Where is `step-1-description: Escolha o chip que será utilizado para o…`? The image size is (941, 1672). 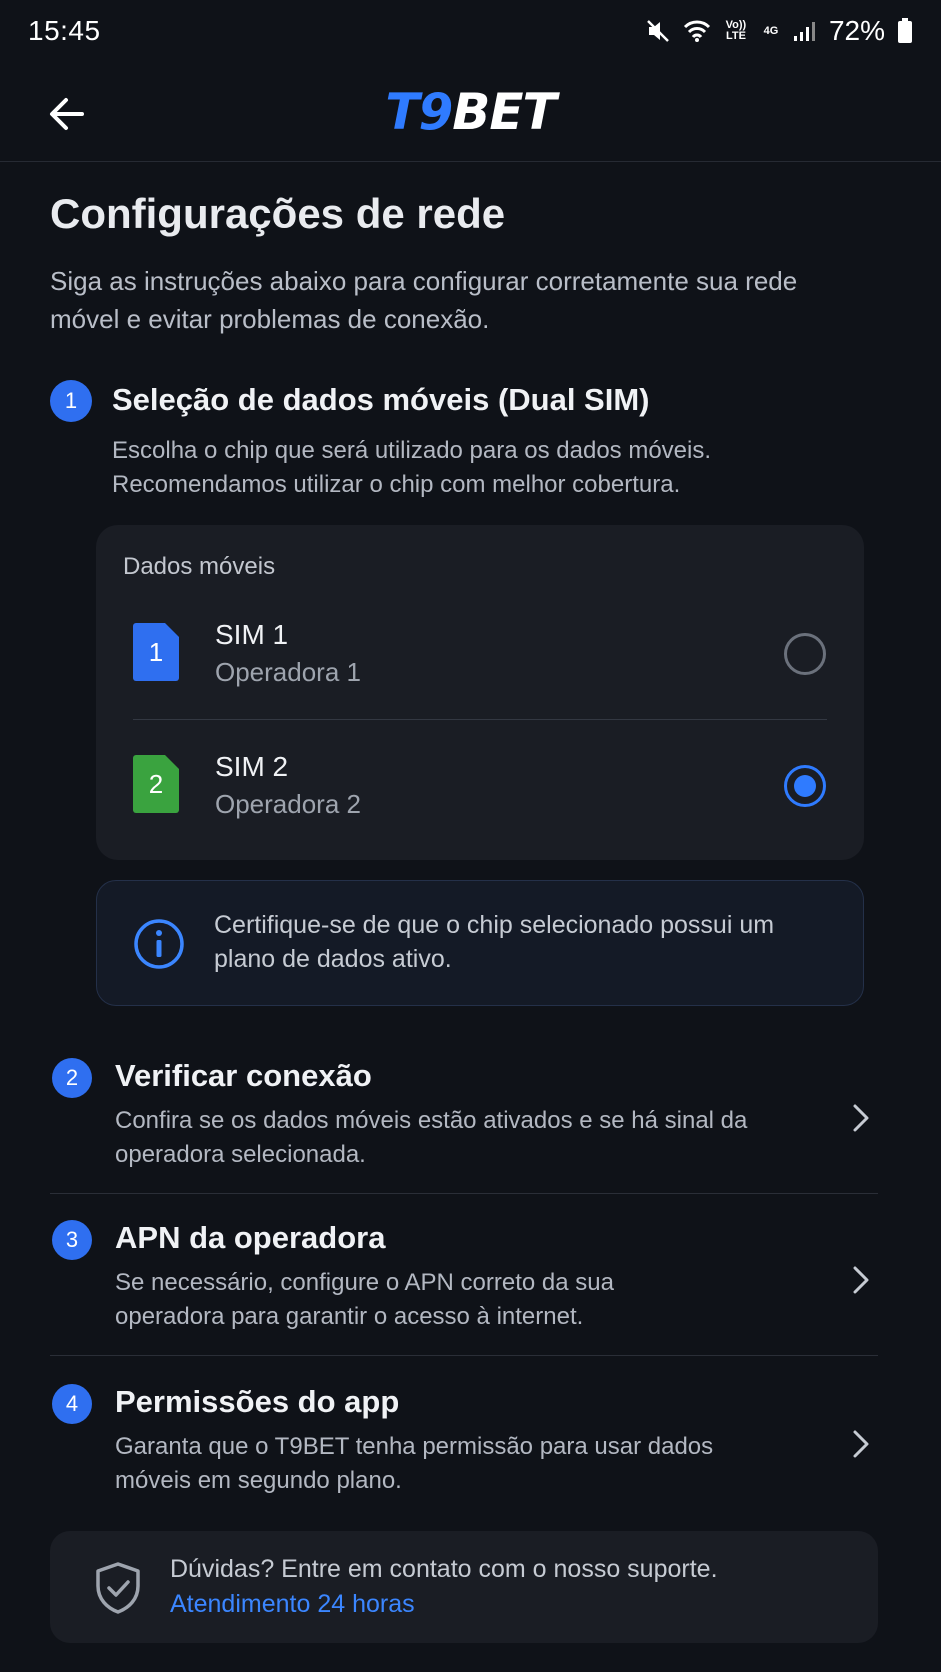 step-1-description: Escolha o chip que será utilizado para o… is located at coordinates (412, 467).